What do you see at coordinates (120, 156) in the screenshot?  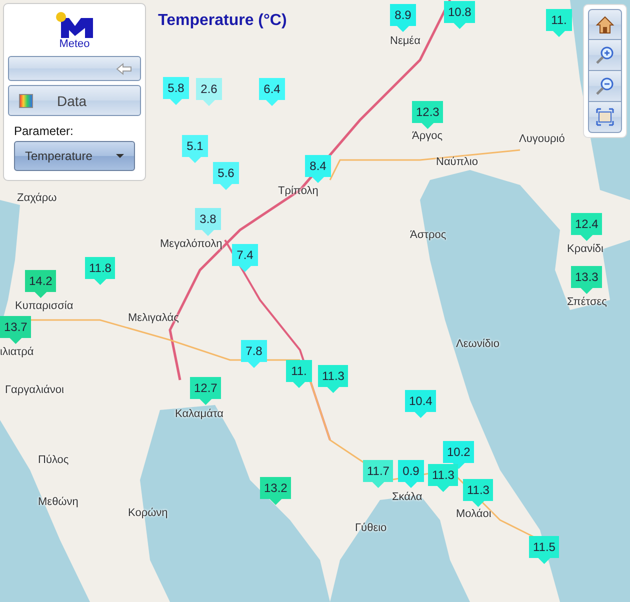 I see `caret-icon` at bounding box center [120, 156].